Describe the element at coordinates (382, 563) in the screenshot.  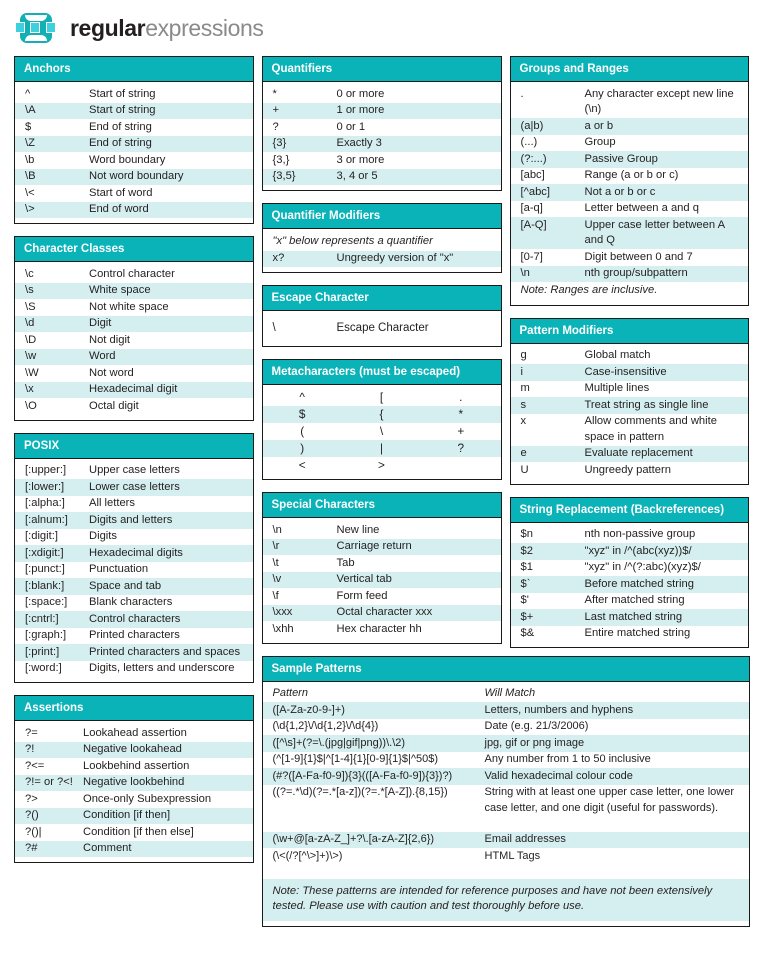
I see `table-row: \t Tab` at that location.